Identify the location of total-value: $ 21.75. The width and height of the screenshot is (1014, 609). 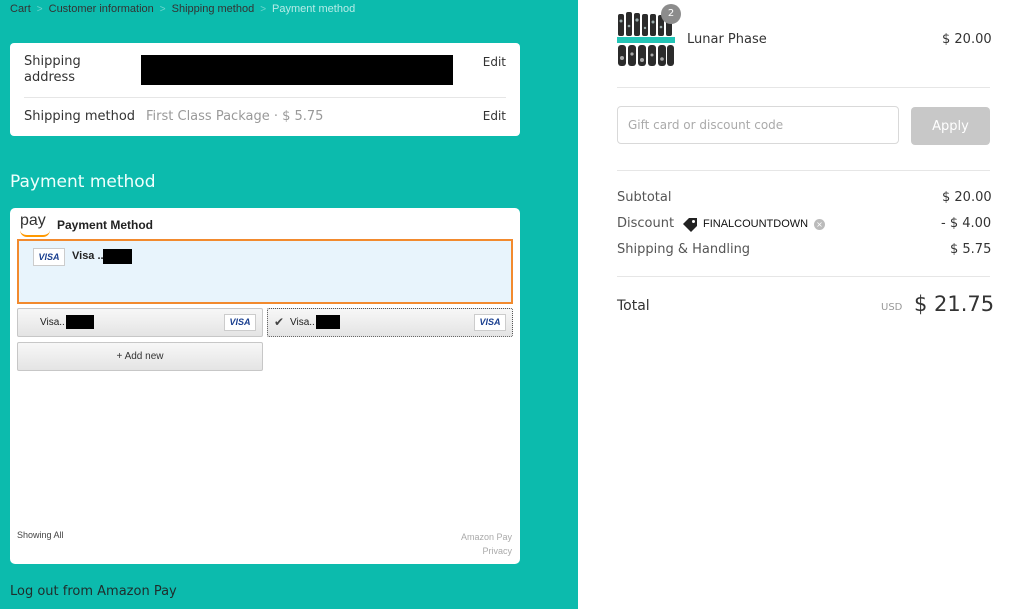
(954, 304).